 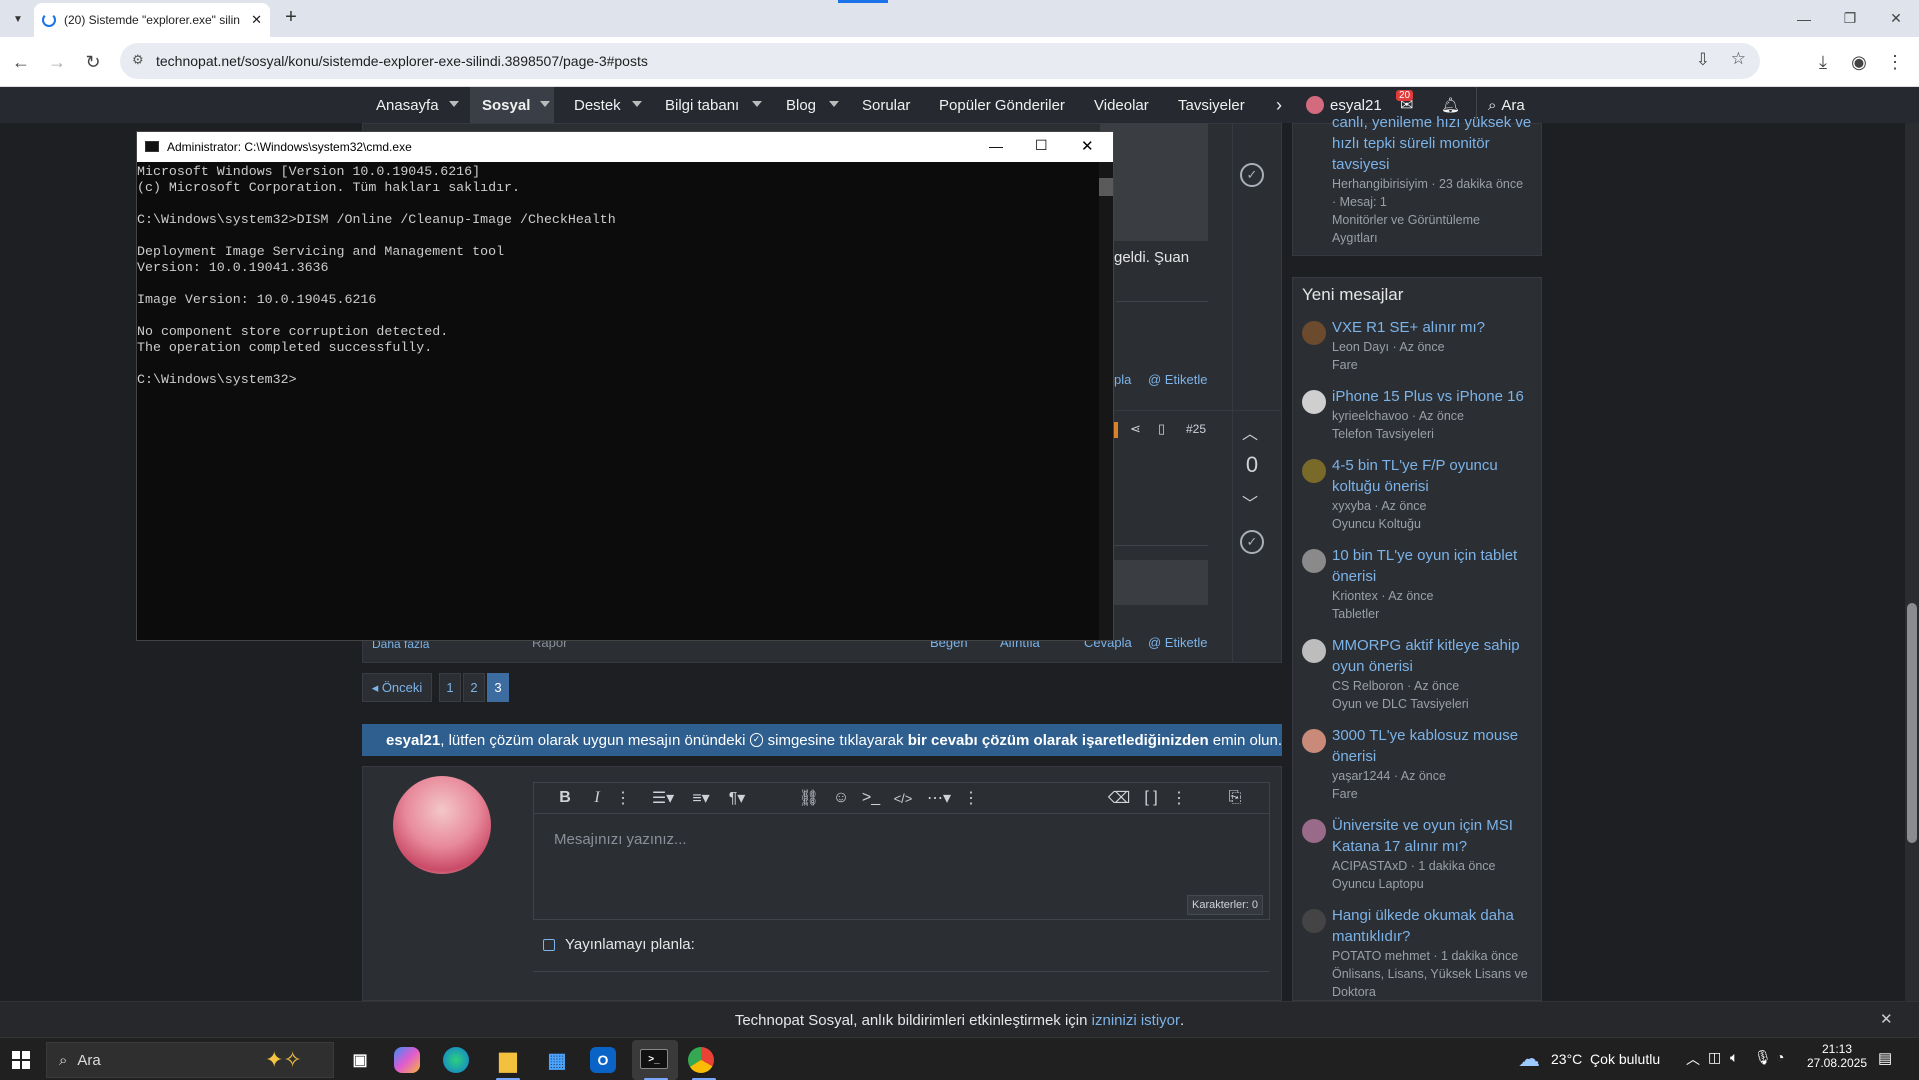 I want to click on weather-text: 23°C Çok bulutlu, so click(x=1605, y=1059).